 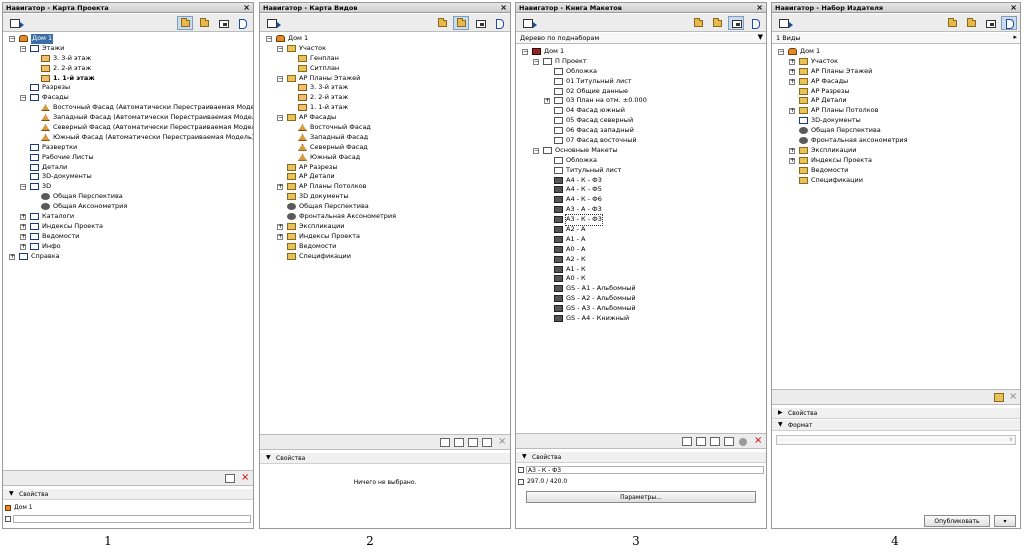 I want to click on tree-row: GS - А4 - Книжный, so click(x=641, y=319).